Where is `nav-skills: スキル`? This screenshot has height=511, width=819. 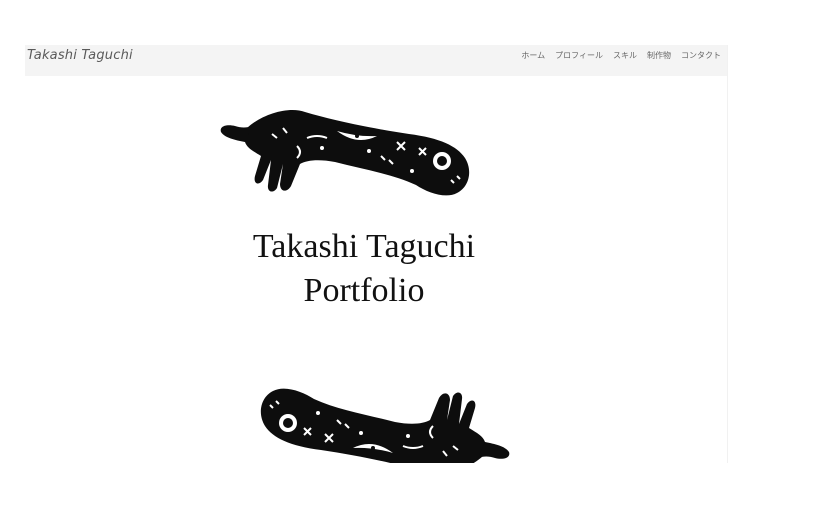
nav-skills: スキル is located at coordinates (625, 55).